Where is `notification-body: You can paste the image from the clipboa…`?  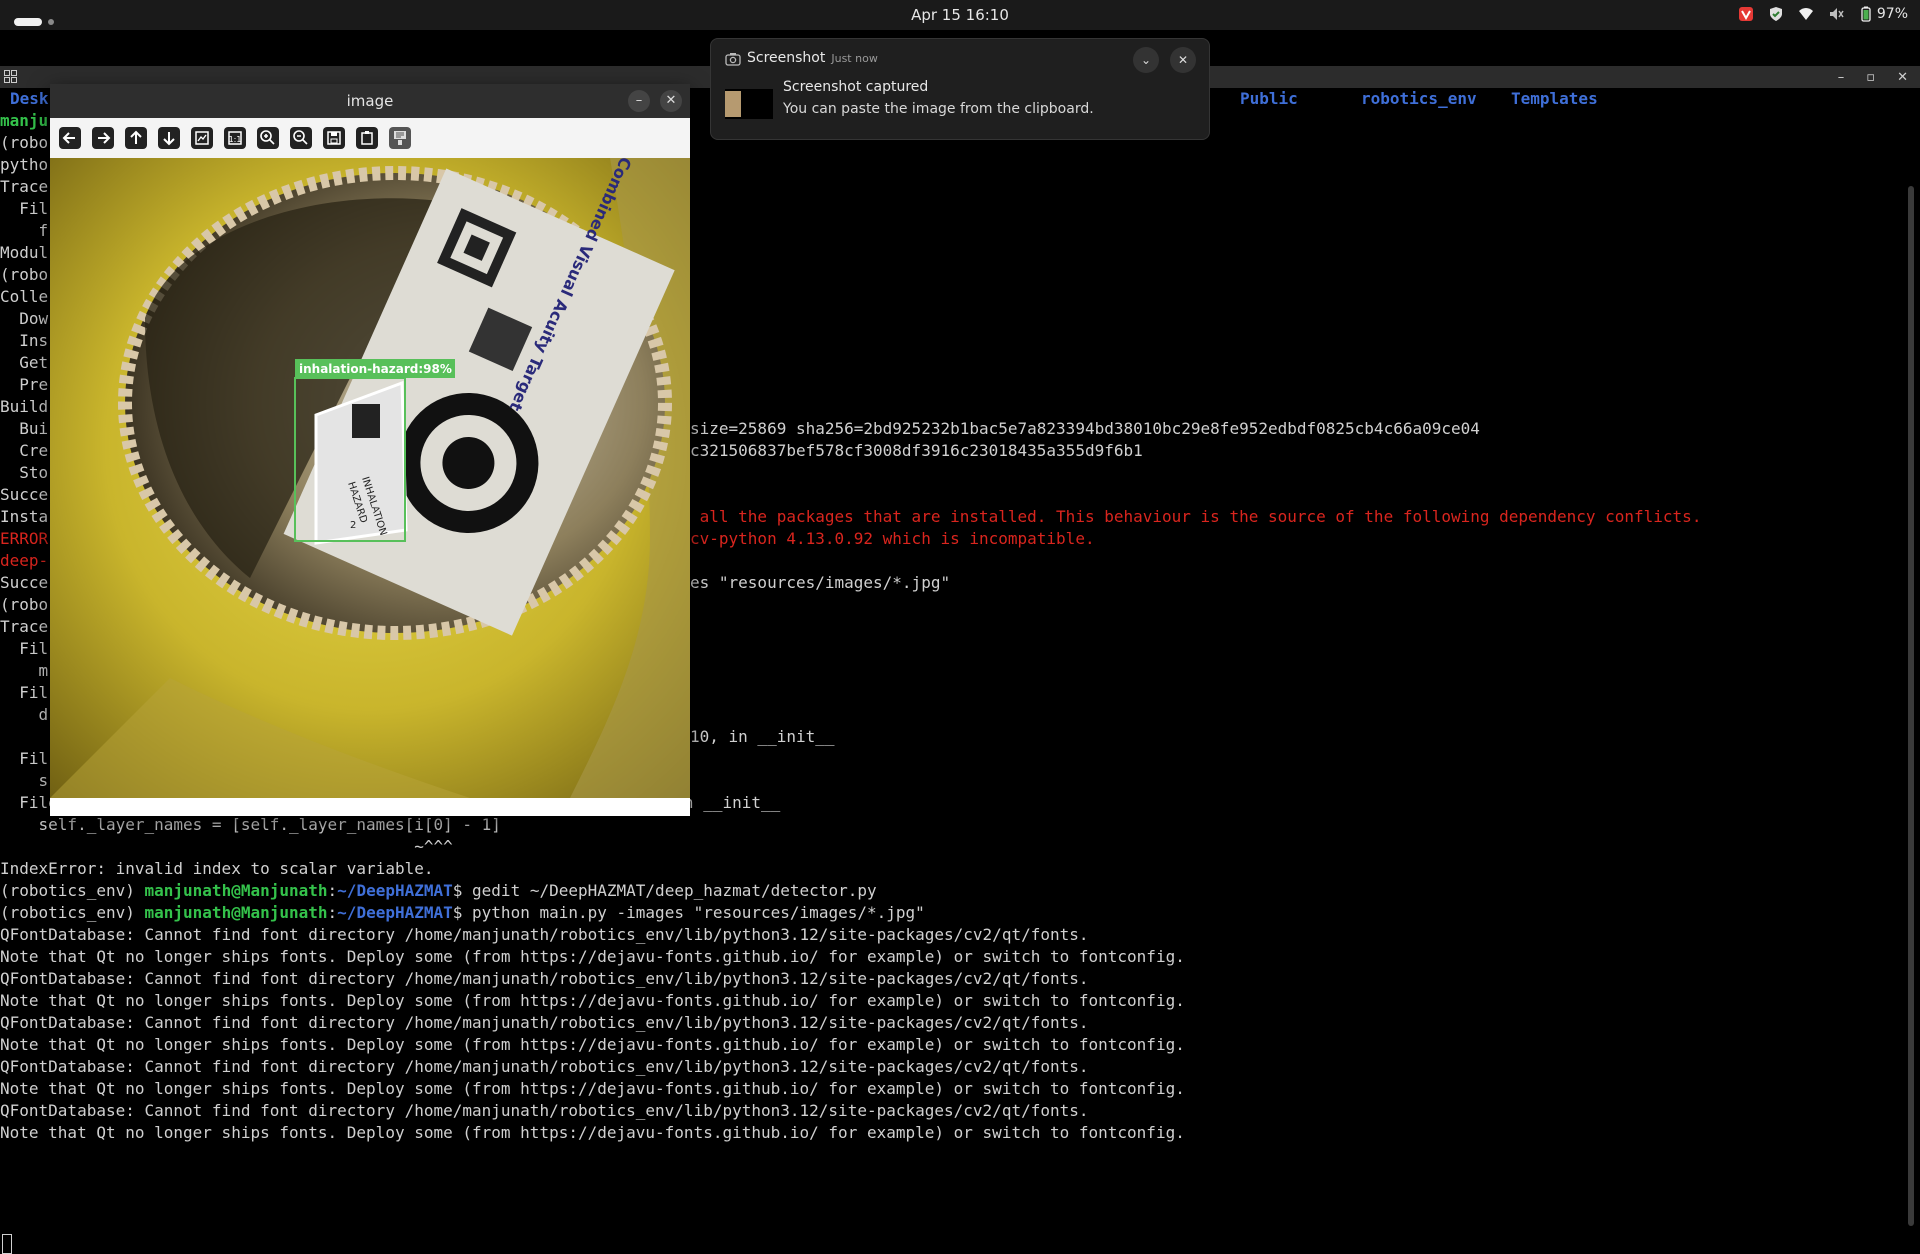 notification-body: You can paste the image from the clipboa… is located at coordinates (938, 109).